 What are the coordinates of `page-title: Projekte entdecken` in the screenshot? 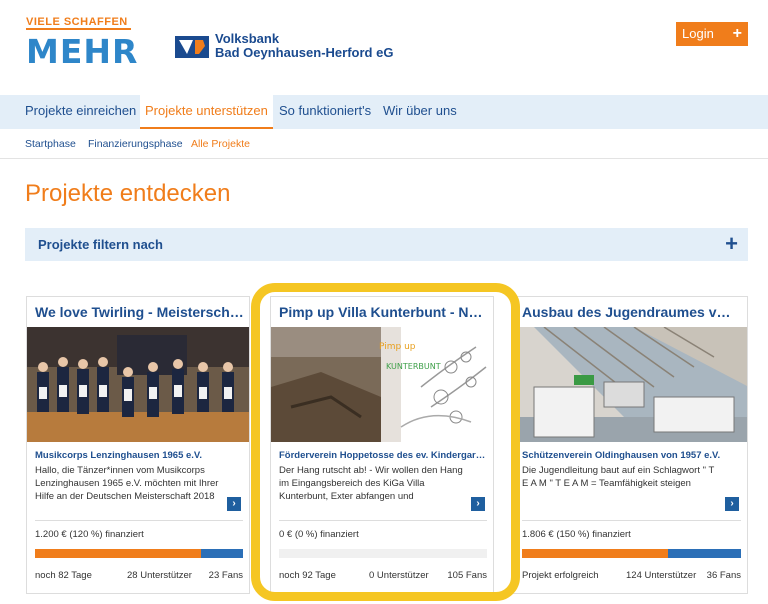 It's located at (128, 193).